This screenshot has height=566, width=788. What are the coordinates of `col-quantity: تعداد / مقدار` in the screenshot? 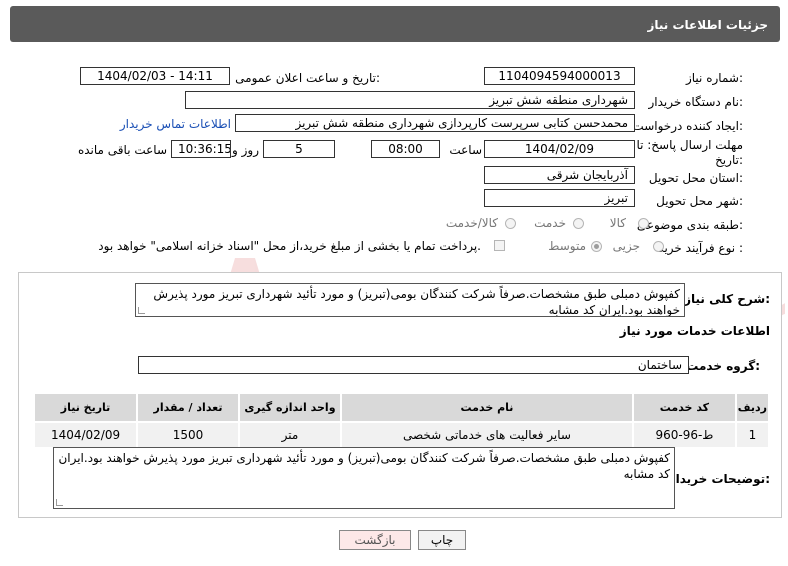 It's located at (188, 407).